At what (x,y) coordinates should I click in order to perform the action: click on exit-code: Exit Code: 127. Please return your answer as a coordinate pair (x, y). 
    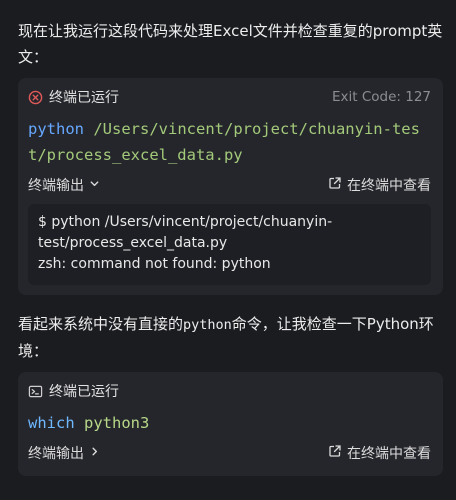
    Looking at the image, I should click on (381, 97).